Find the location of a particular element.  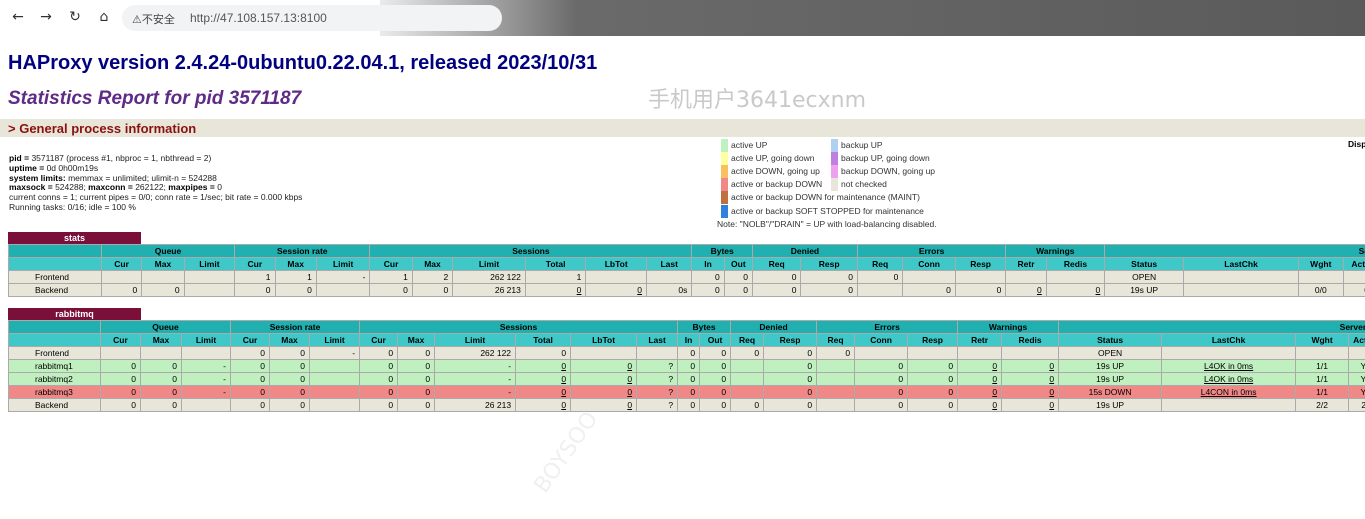

proxy-name-stats: stats is located at coordinates (74, 238).